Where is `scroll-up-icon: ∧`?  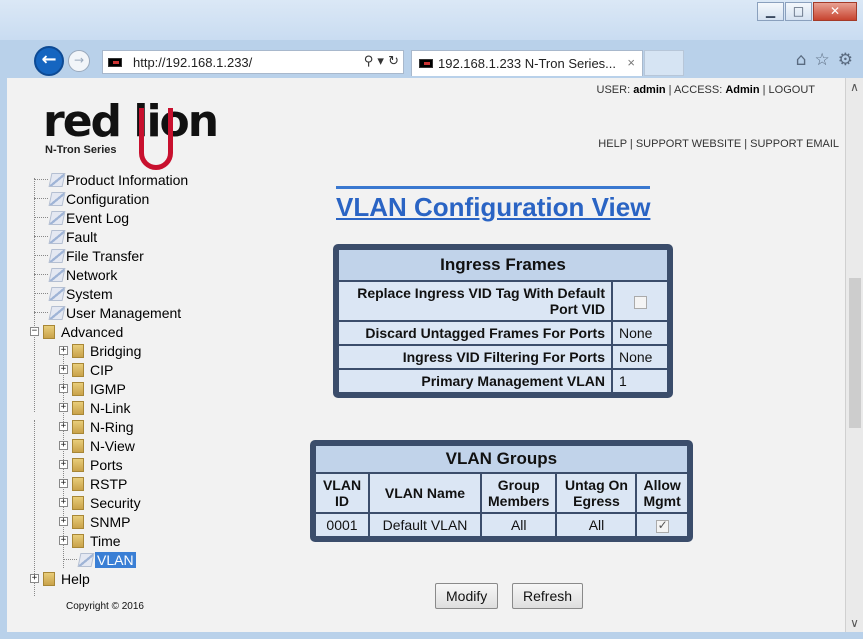
scroll-up-icon: ∧ is located at coordinates (854, 87).